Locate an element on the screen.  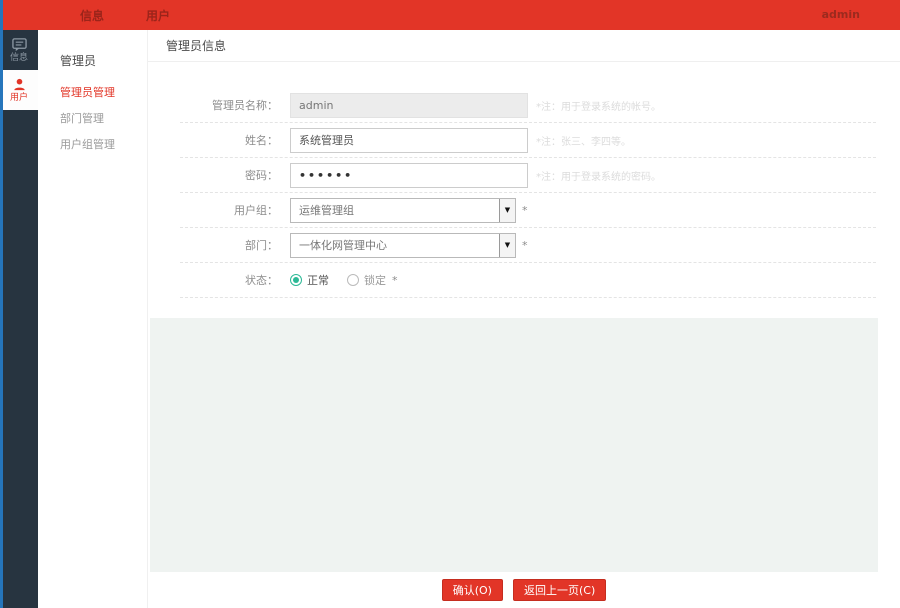
menu-item-department-management: 部门管理 is located at coordinates (92, 118).